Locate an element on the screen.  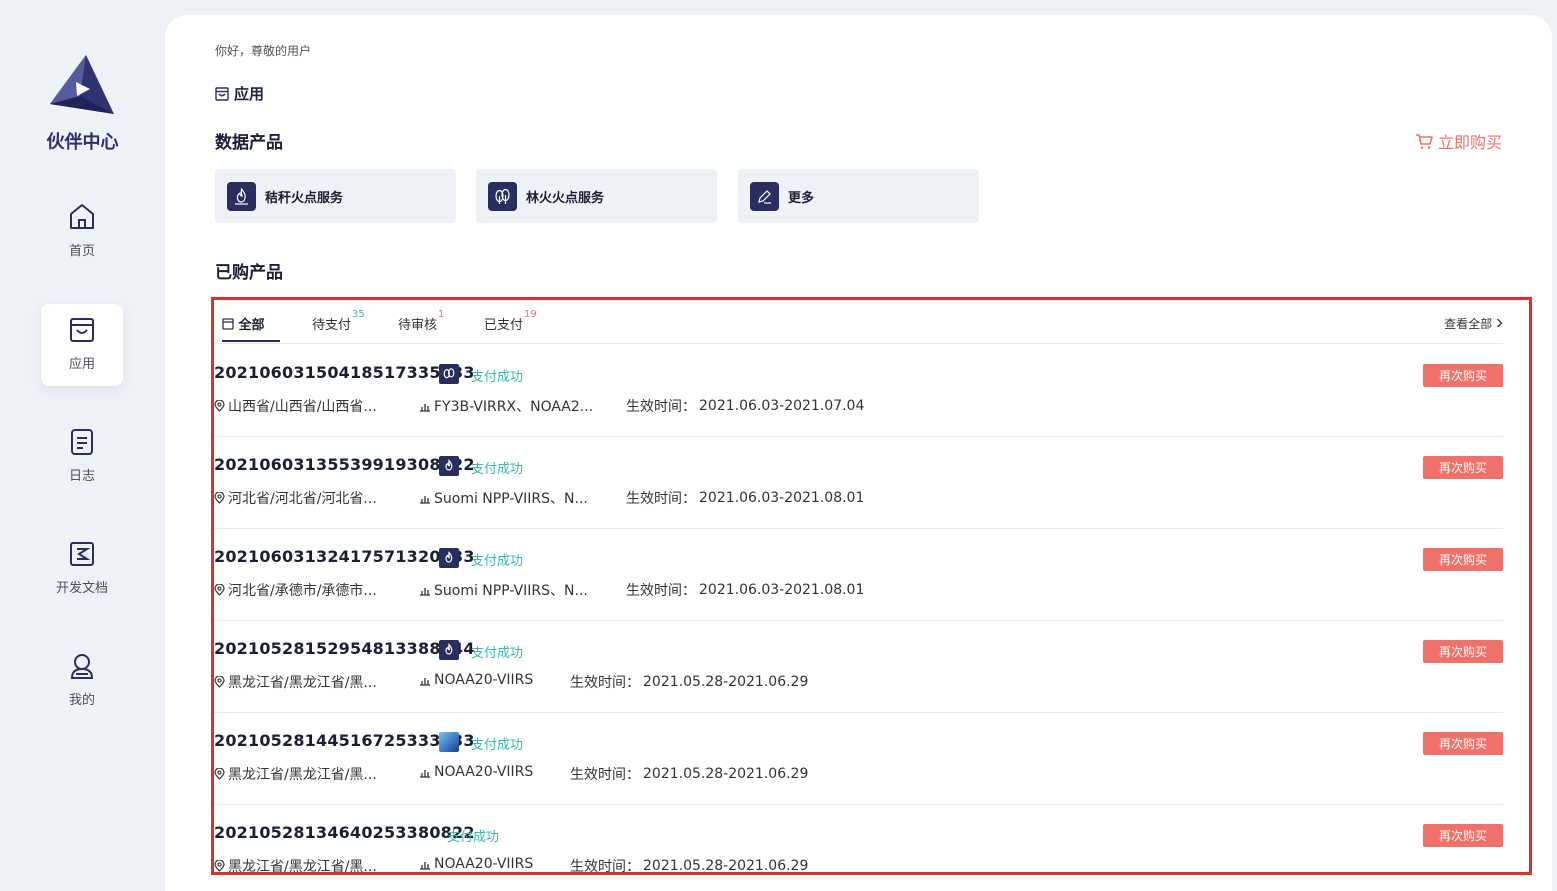
active-tab-indicator is located at coordinates (251, 341).